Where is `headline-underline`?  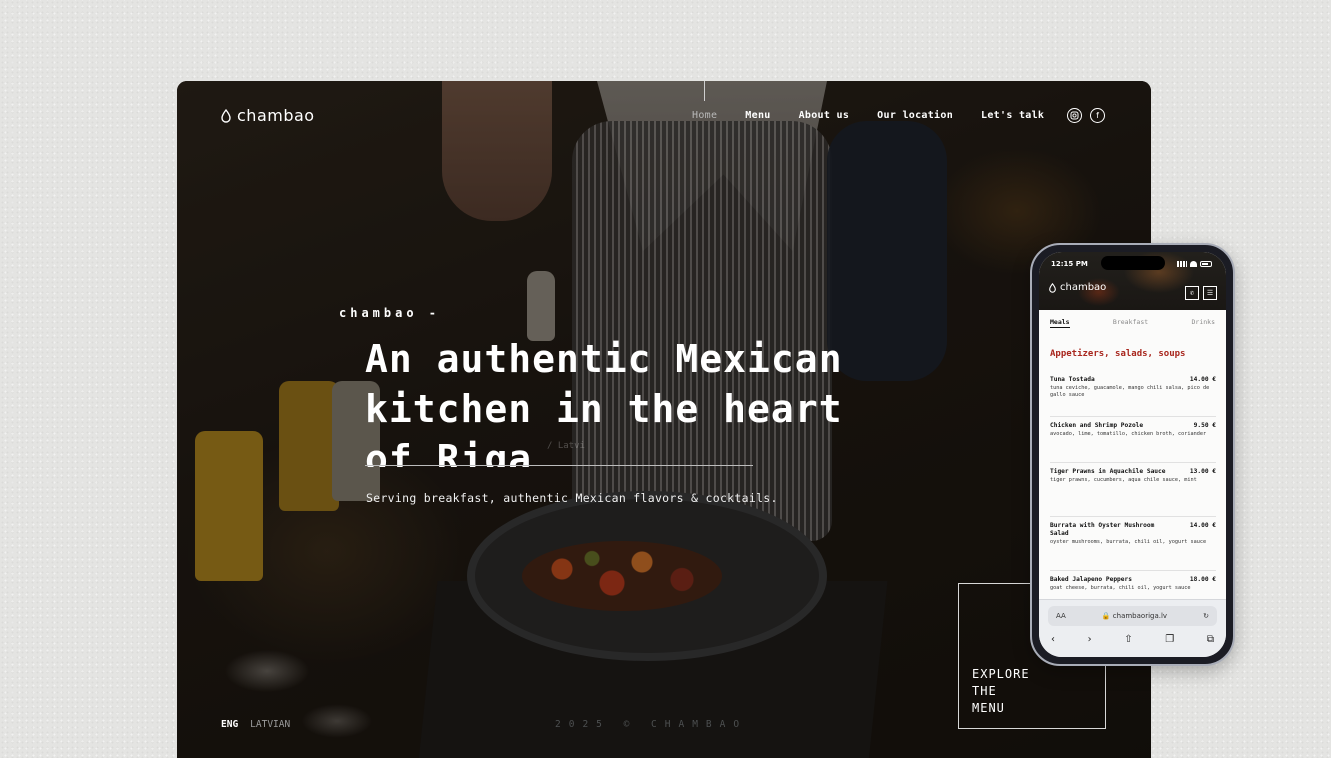
headline-underline is located at coordinates (559, 465).